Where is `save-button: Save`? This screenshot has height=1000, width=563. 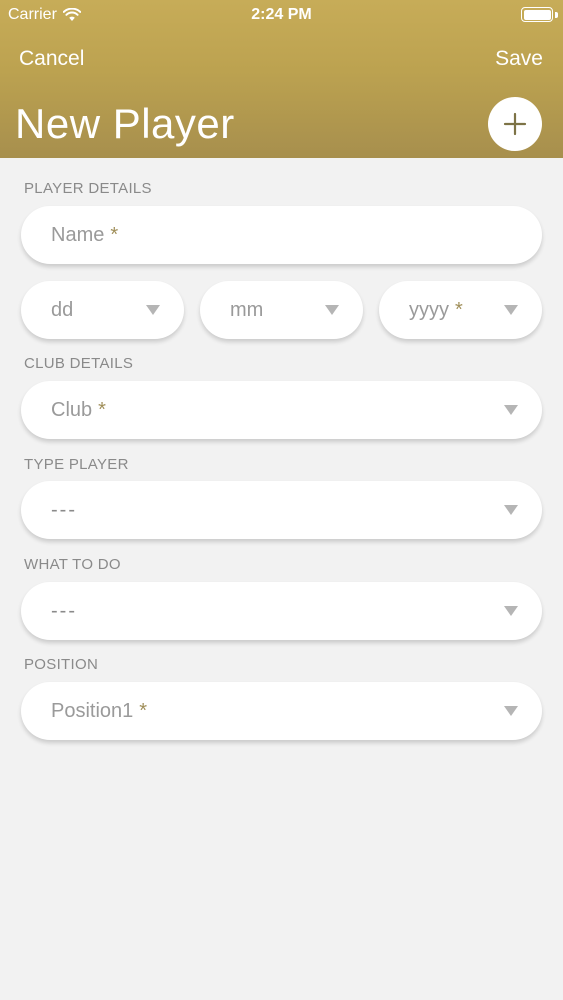 save-button: Save is located at coordinates (519, 59).